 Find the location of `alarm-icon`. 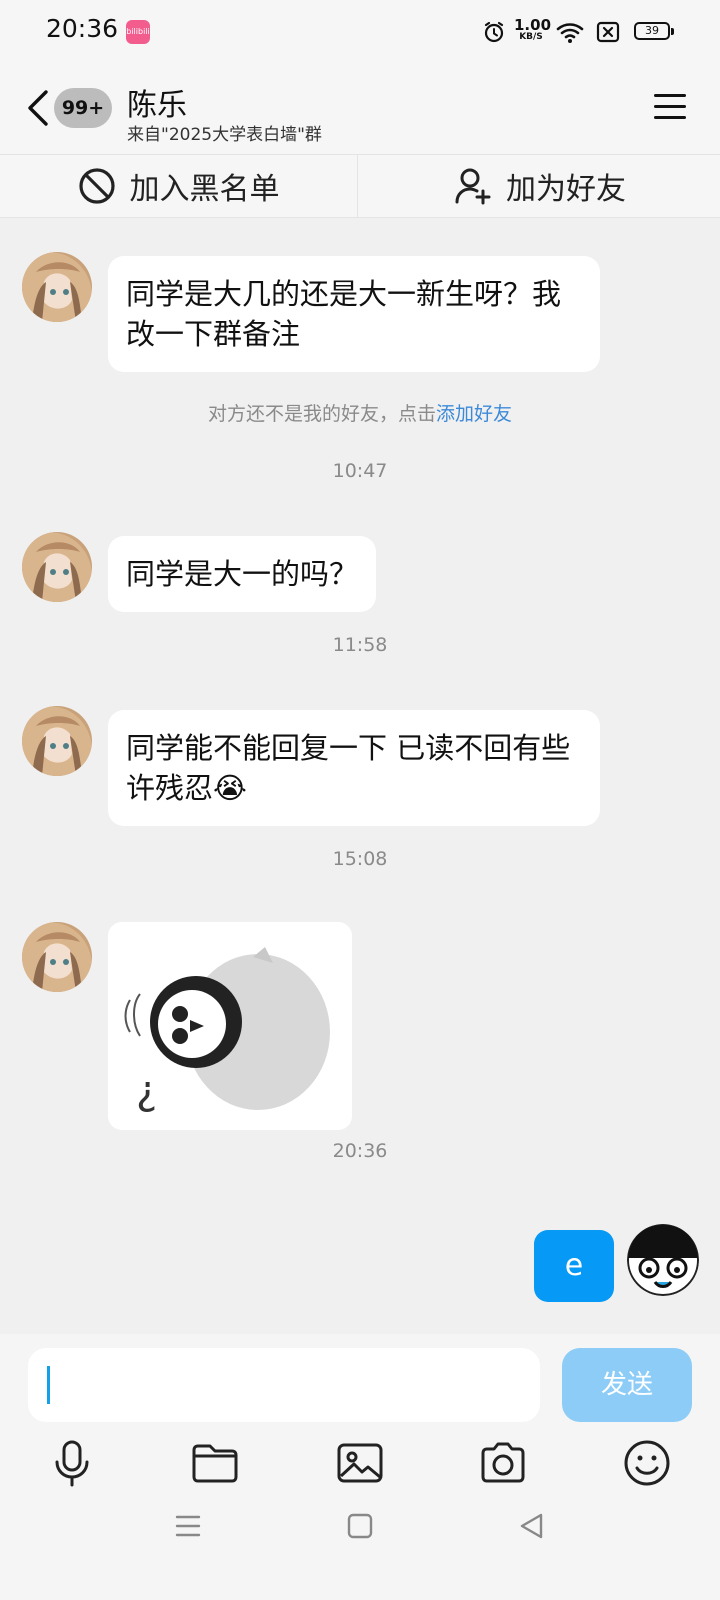

alarm-icon is located at coordinates (494, 32).